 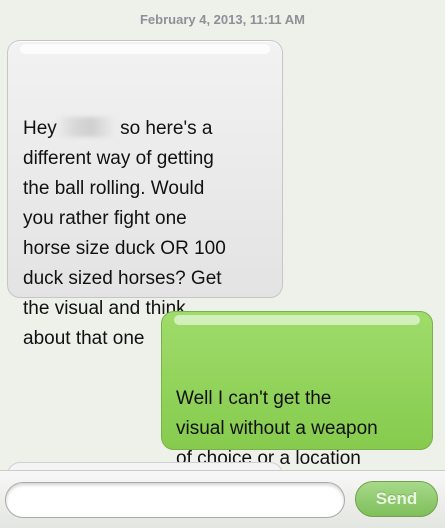 What do you see at coordinates (222, 19) in the screenshot?
I see `message-timestamp: February 4, 2013, 11:11 AM` at bounding box center [222, 19].